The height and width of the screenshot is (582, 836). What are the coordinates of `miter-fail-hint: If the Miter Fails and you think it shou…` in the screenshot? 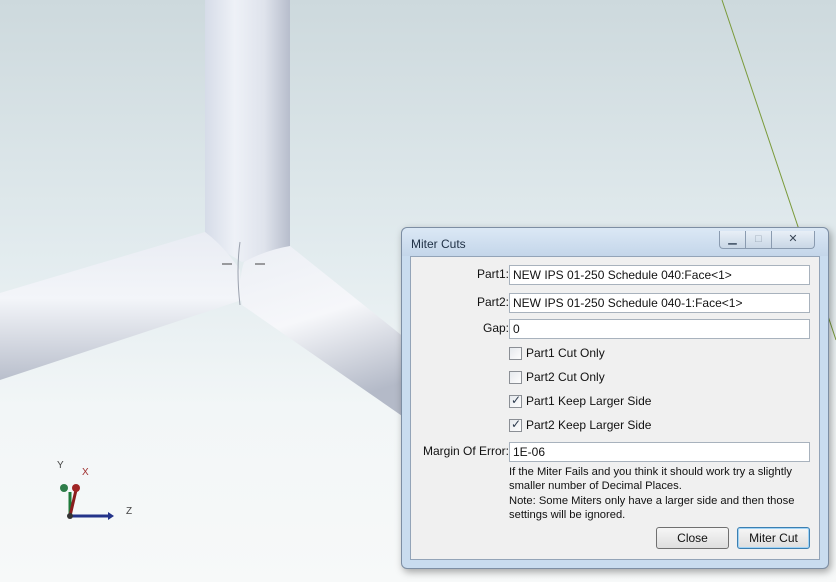 It's located at (650, 479).